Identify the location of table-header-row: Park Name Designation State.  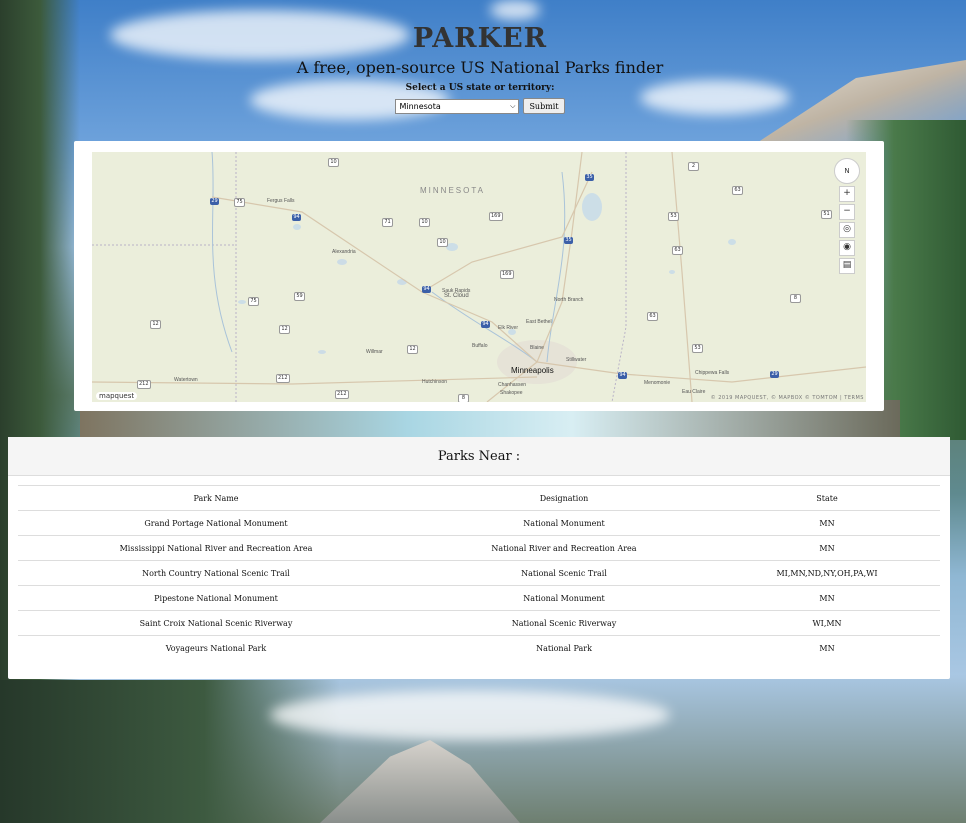
(479, 498).